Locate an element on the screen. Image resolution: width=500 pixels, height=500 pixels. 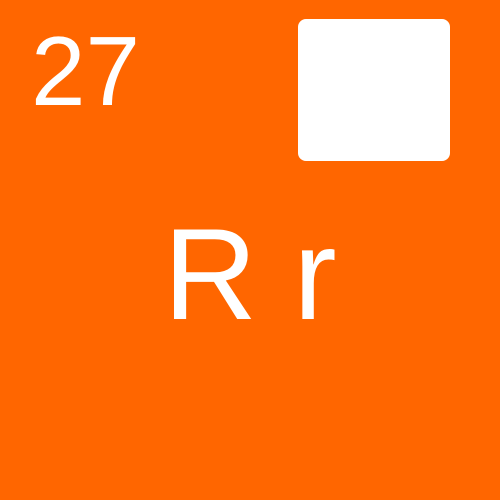
white-square-image is located at coordinates (374, 90).